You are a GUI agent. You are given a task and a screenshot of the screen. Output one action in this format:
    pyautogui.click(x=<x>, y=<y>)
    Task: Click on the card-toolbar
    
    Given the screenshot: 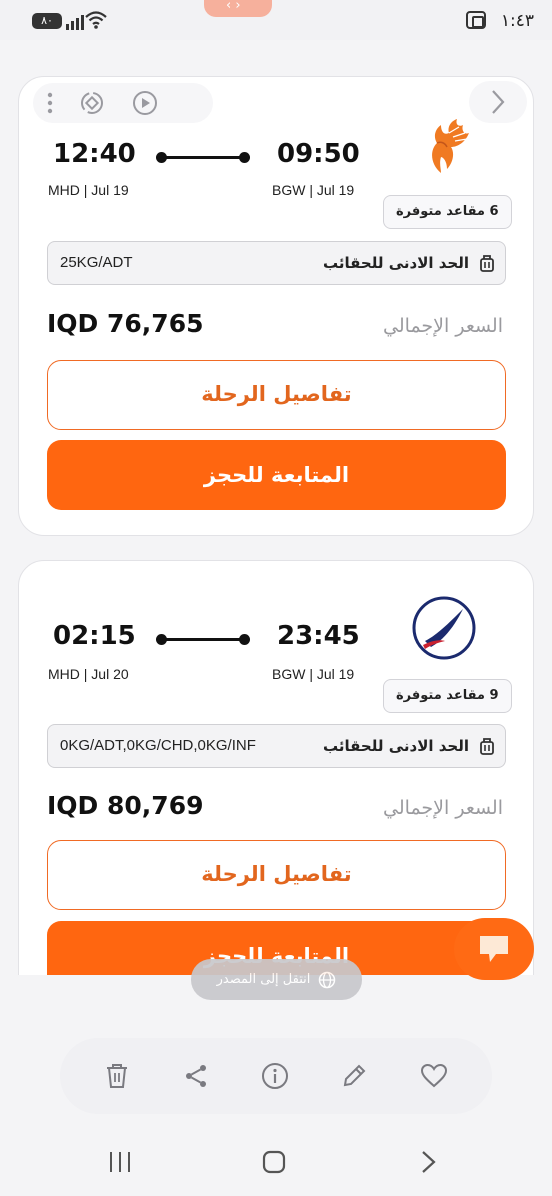 What is the action you would take?
    pyautogui.click(x=123, y=103)
    